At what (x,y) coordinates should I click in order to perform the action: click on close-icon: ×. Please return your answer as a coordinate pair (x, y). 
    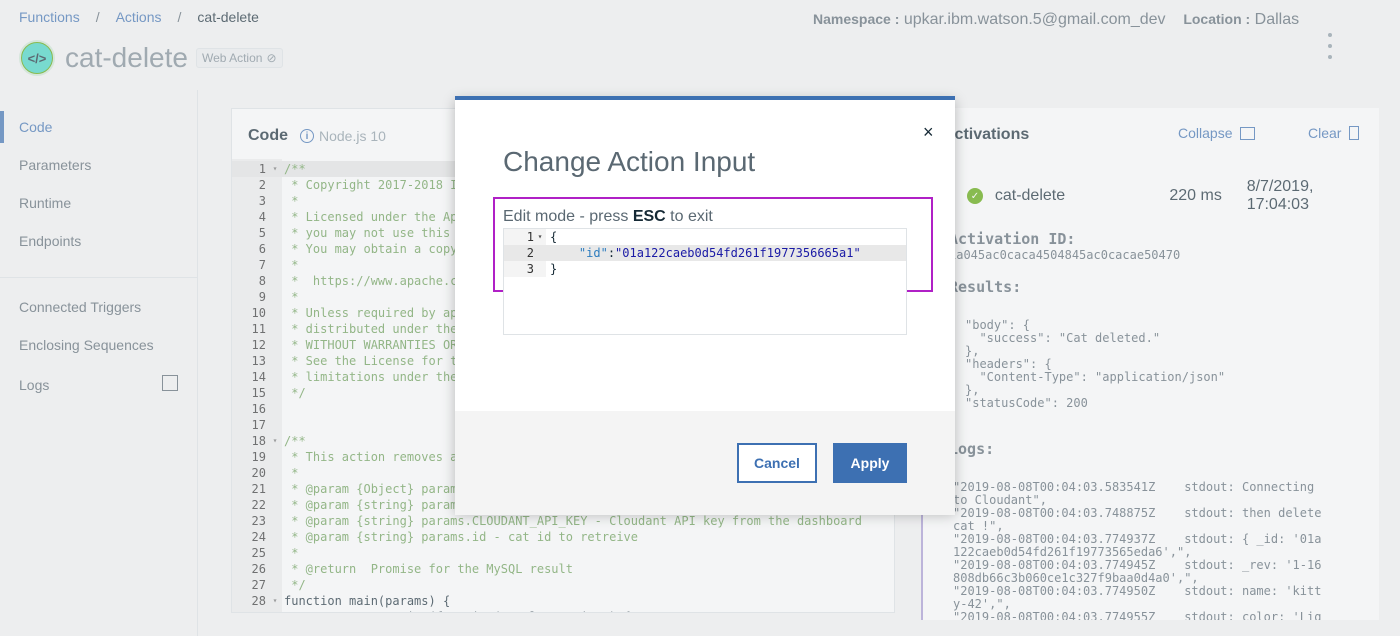
    Looking at the image, I should click on (928, 132).